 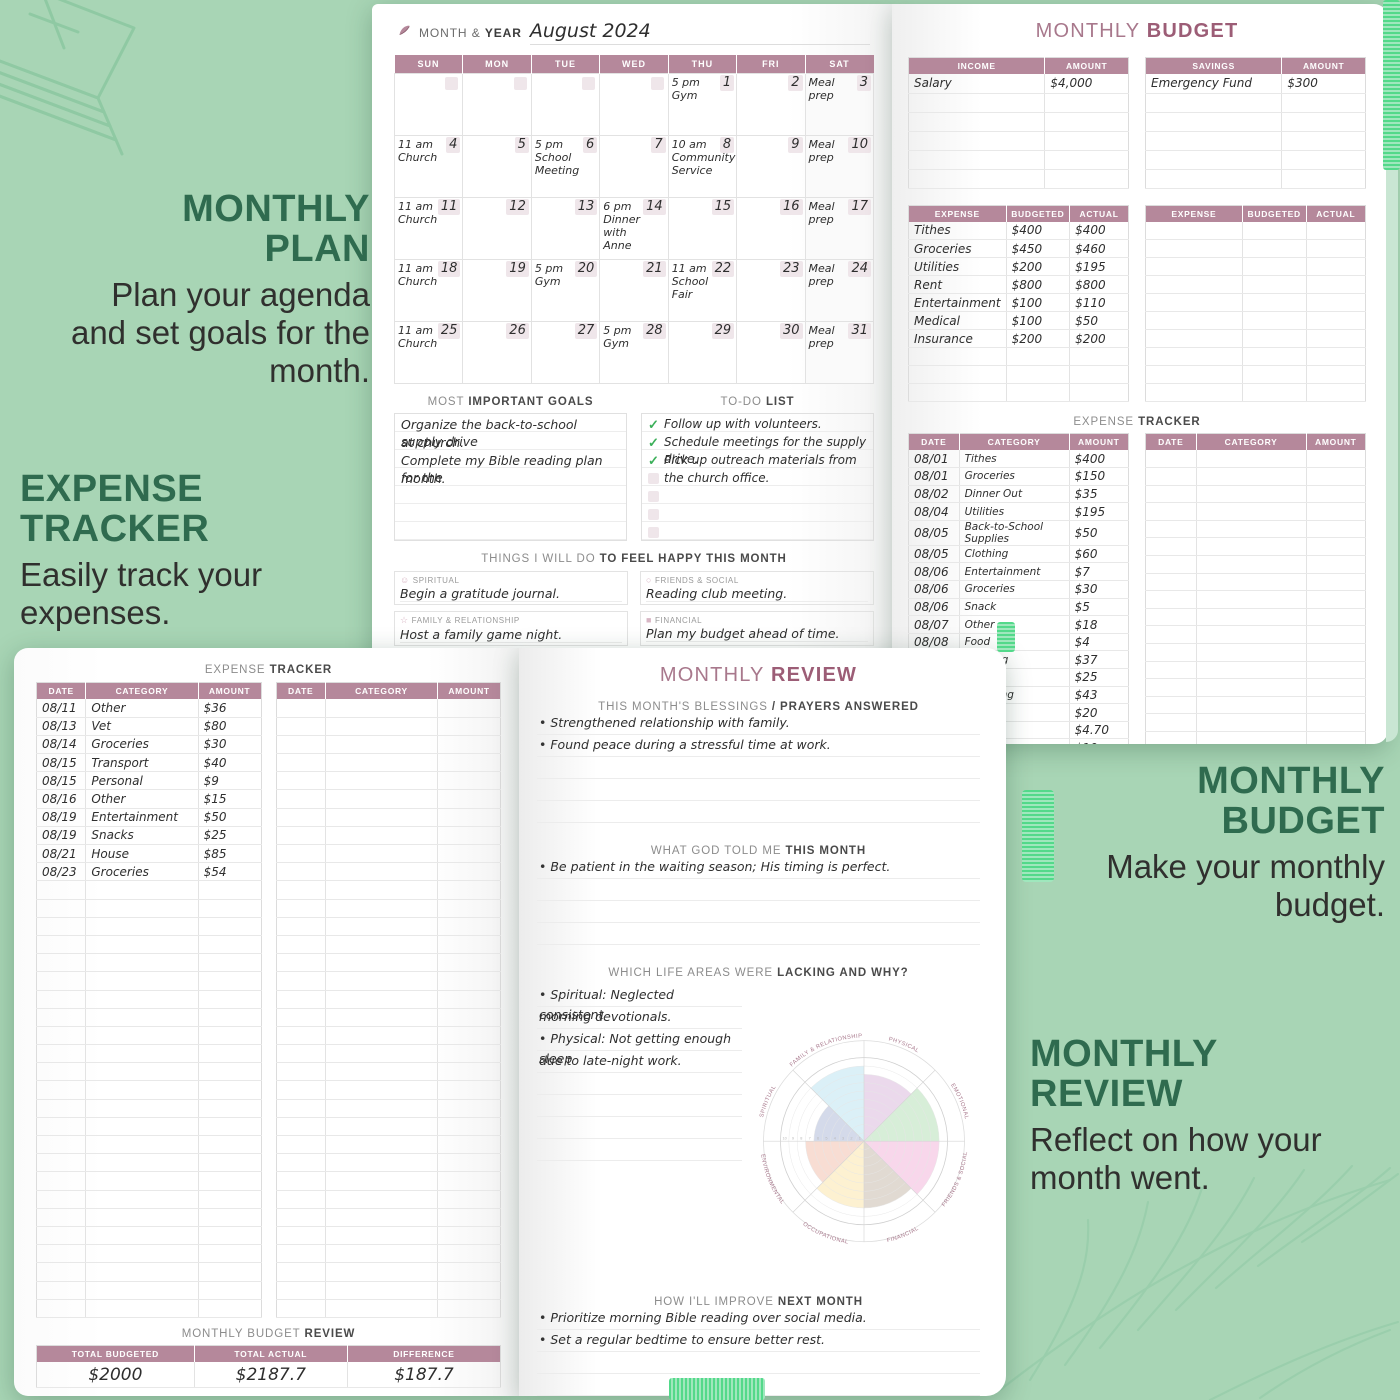 I want to click on table-row: 08/13 Vet $80, so click(x=148, y=726).